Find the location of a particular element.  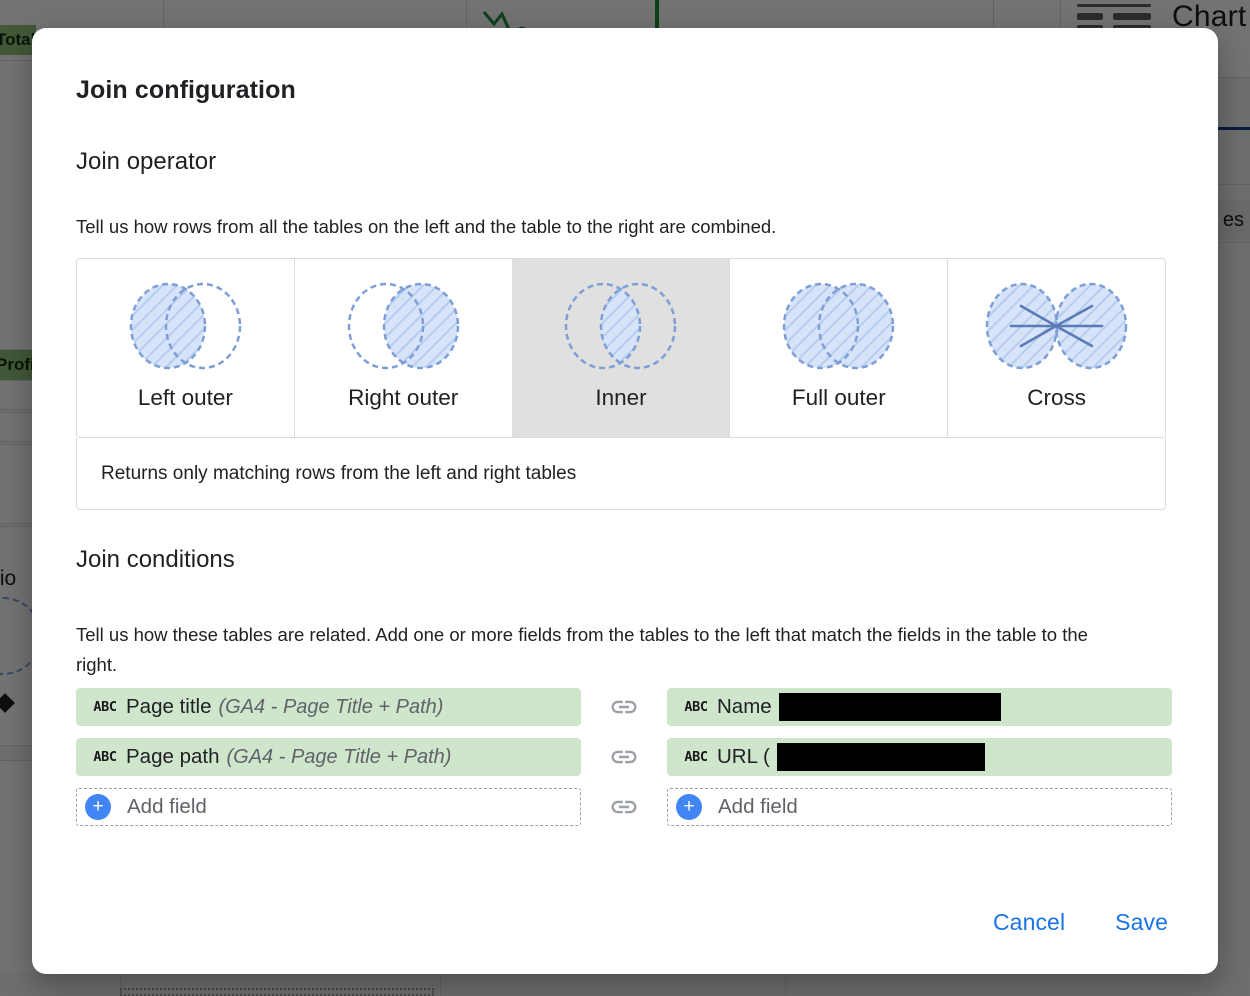

join-operator-label: Cross is located at coordinates (1056, 397).